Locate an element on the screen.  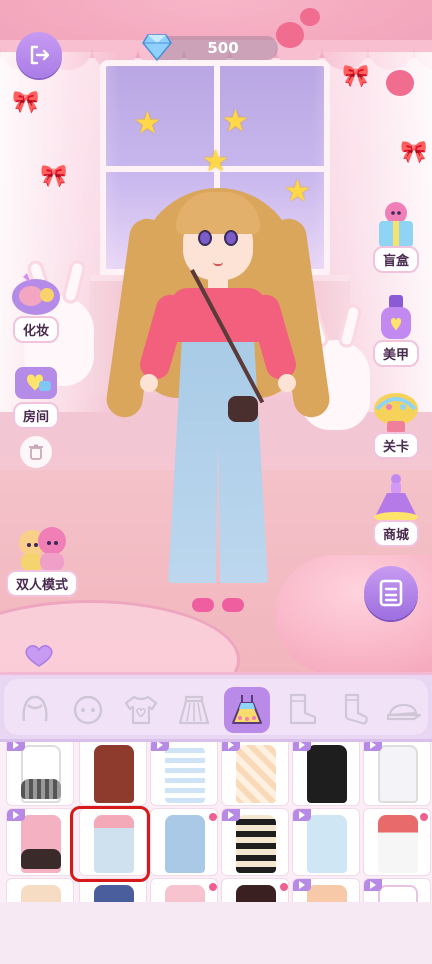
exit-icon is located at coordinates (40, 55).